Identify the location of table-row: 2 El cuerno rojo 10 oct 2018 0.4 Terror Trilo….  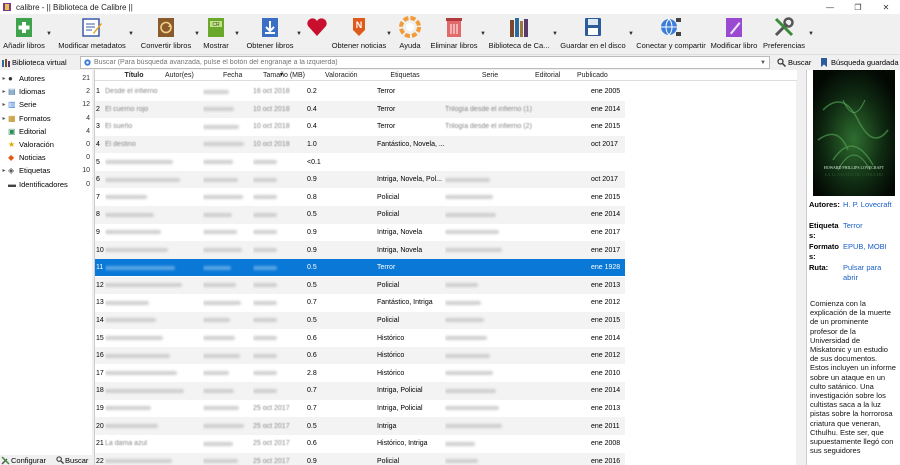
(360, 109).